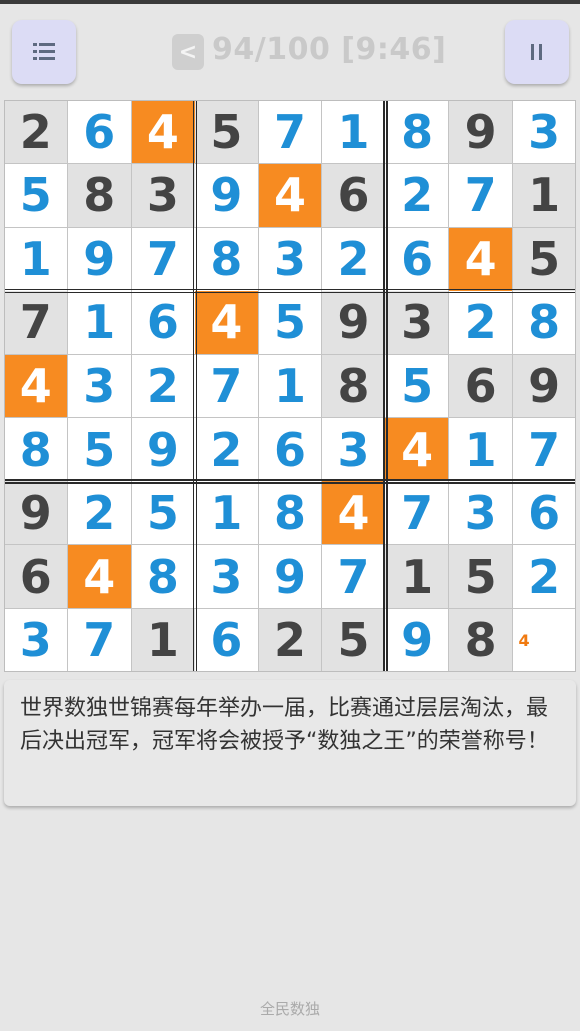 This screenshot has height=1031, width=580. I want to click on cell-r4c8: 2, so click(480, 322).